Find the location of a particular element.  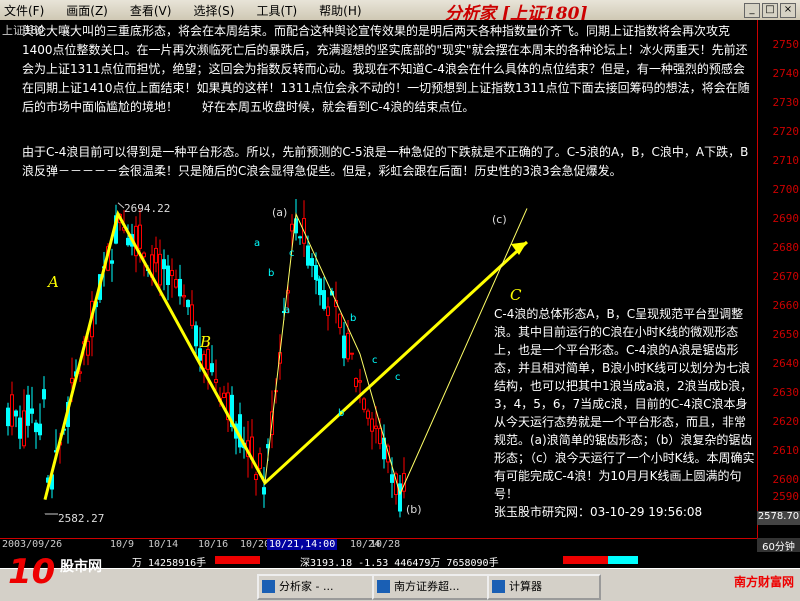

calculator-icon is located at coordinates (498, 586).